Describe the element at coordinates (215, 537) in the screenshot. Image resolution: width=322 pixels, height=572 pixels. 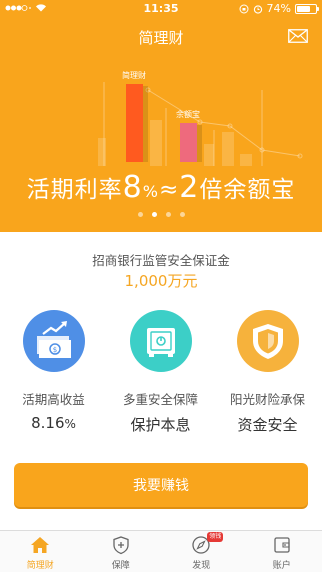
I see `discover-badge: 领钱` at that location.